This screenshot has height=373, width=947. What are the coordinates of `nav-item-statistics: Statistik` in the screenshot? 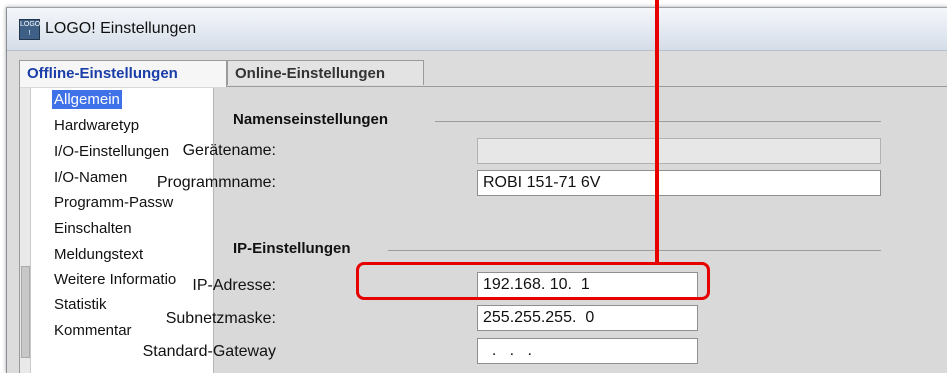 It's located at (80, 304).